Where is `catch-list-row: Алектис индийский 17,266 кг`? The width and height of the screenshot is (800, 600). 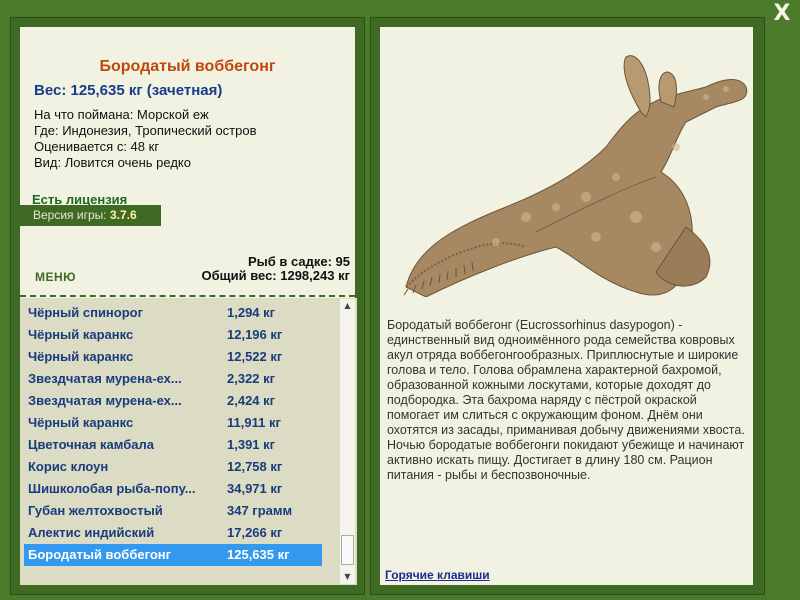 catch-list-row: Алектис индийский 17,266 кг is located at coordinates (173, 533).